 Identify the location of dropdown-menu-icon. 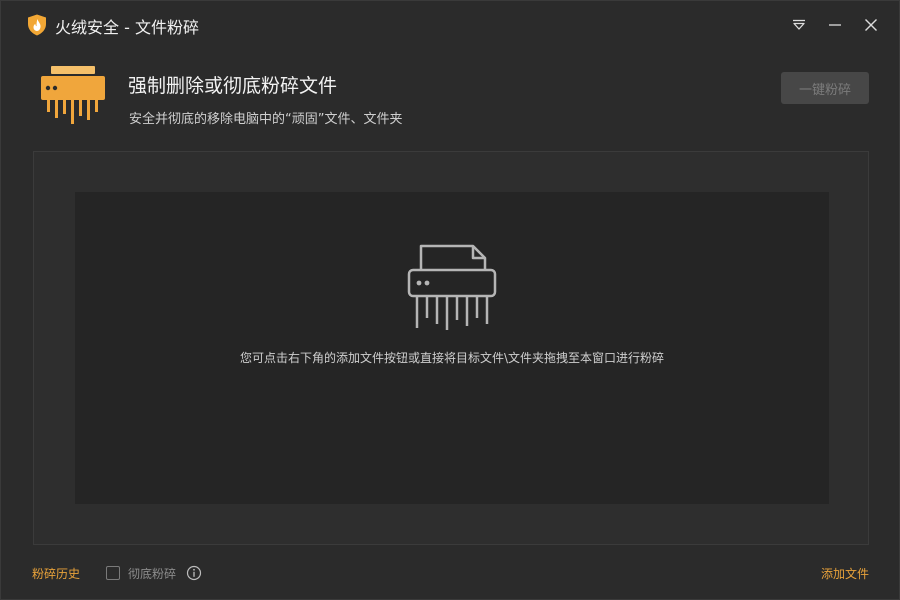
(799, 24).